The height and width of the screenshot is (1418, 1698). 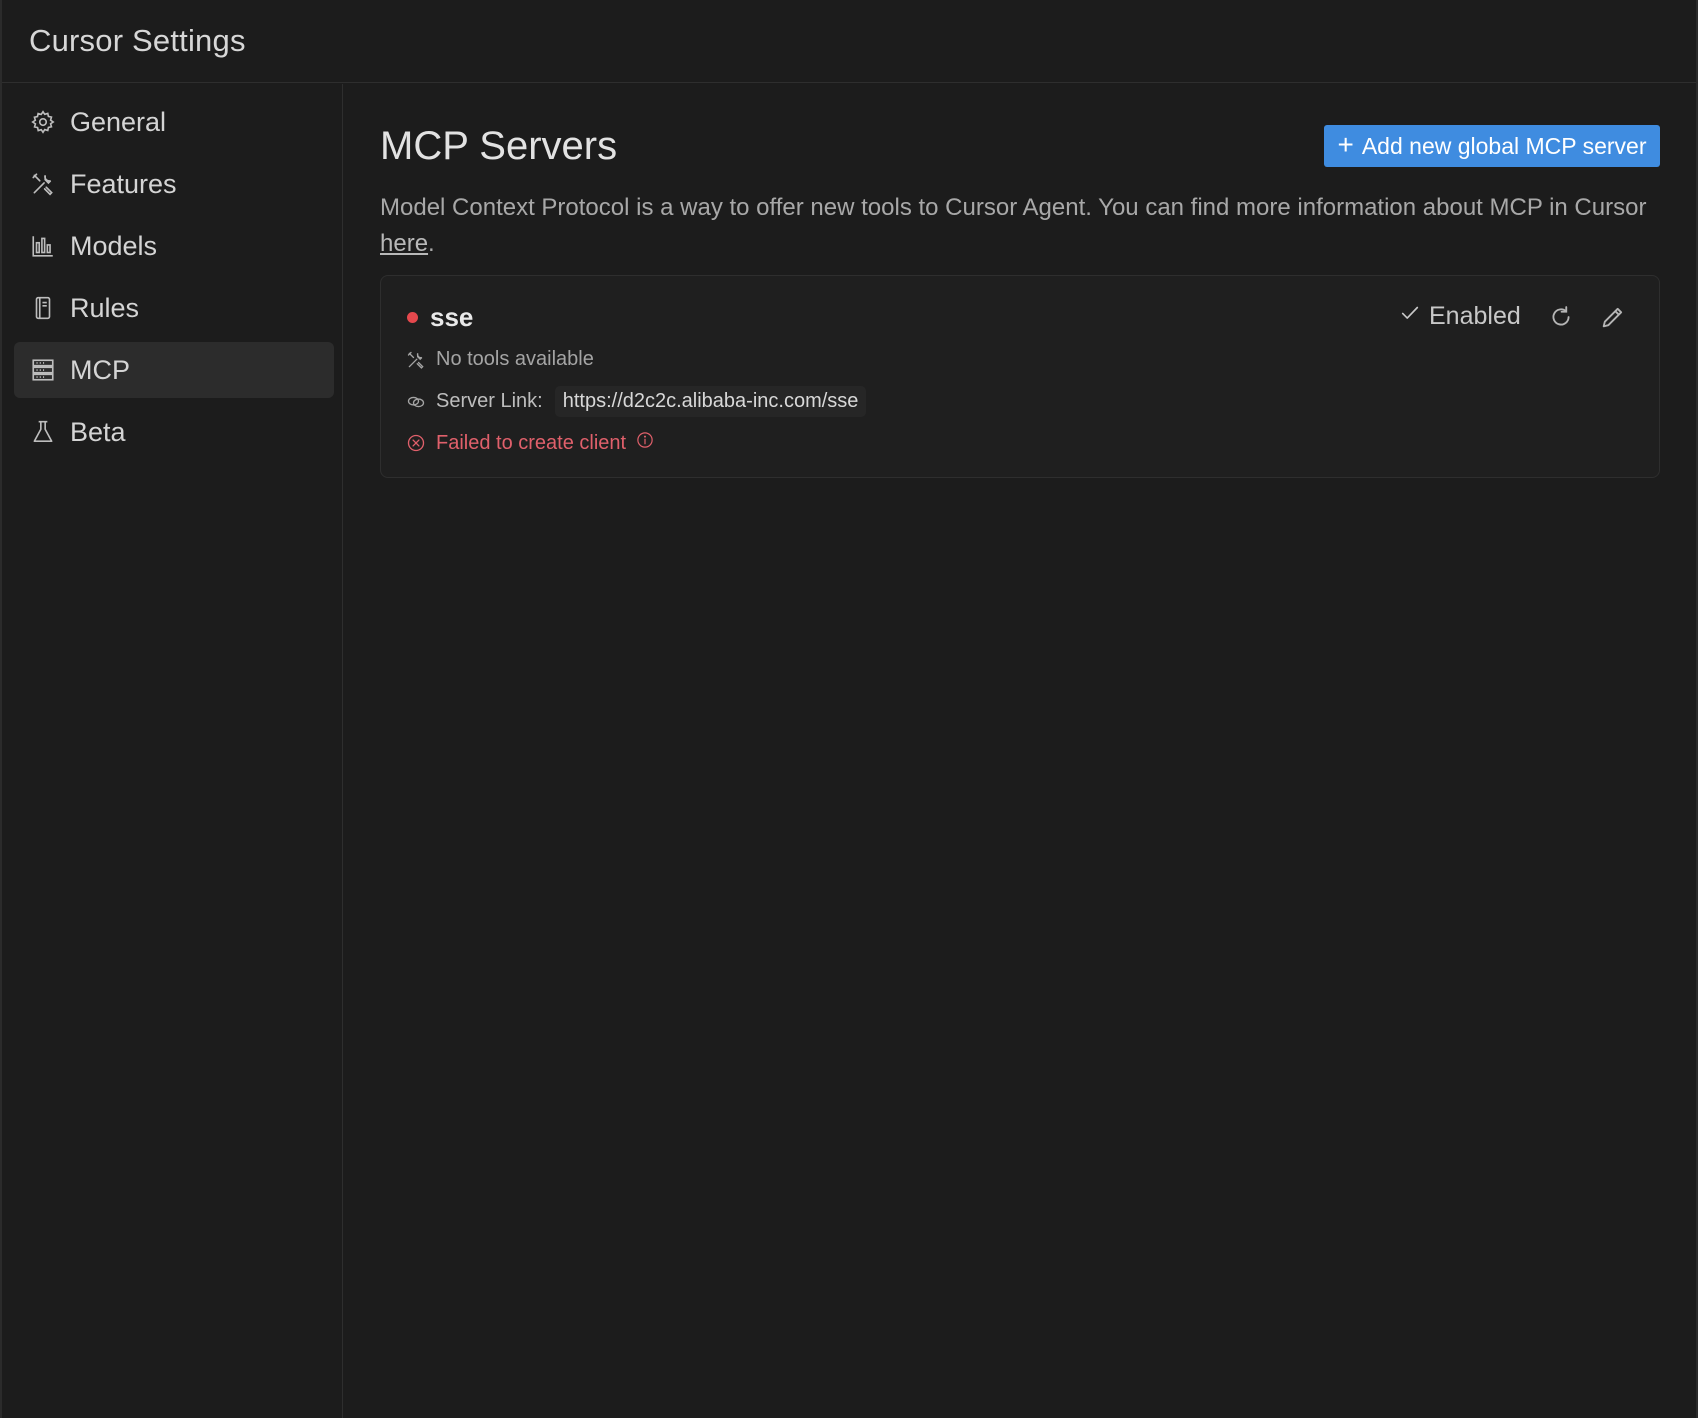 What do you see at coordinates (137, 40) in the screenshot?
I see `window-title: Cursor Settings` at bounding box center [137, 40].